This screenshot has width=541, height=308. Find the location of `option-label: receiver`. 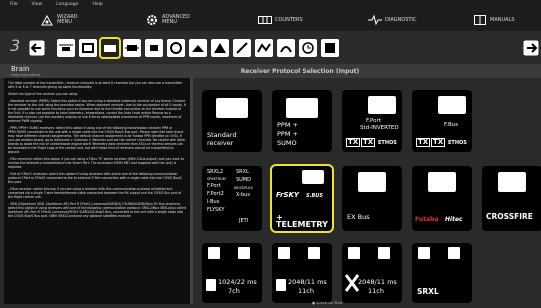

option-label: receiver is located at coordinates (220, 143).